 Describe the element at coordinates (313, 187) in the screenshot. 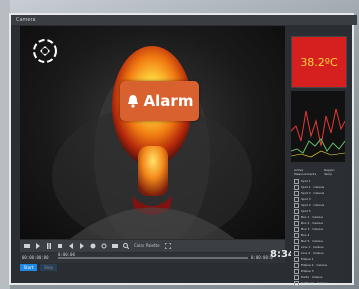

I see `measurement-label: Spot 1 · Celsius` at that location.